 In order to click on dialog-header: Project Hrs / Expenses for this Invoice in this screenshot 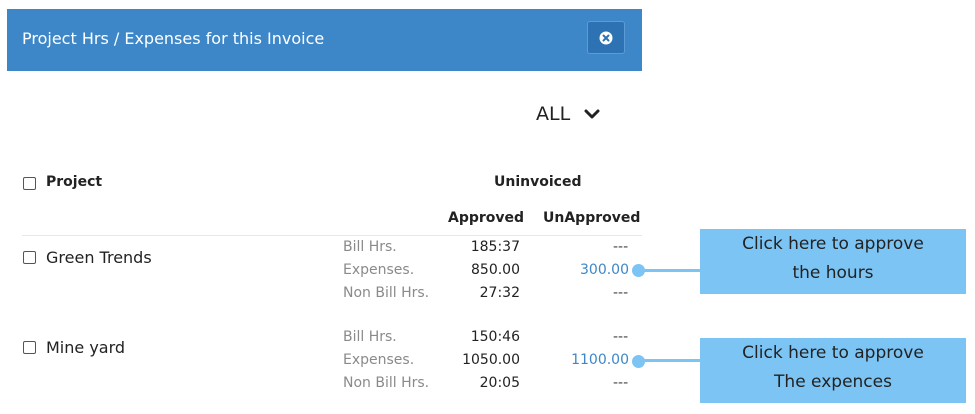, I will do `click(324, 40)`.